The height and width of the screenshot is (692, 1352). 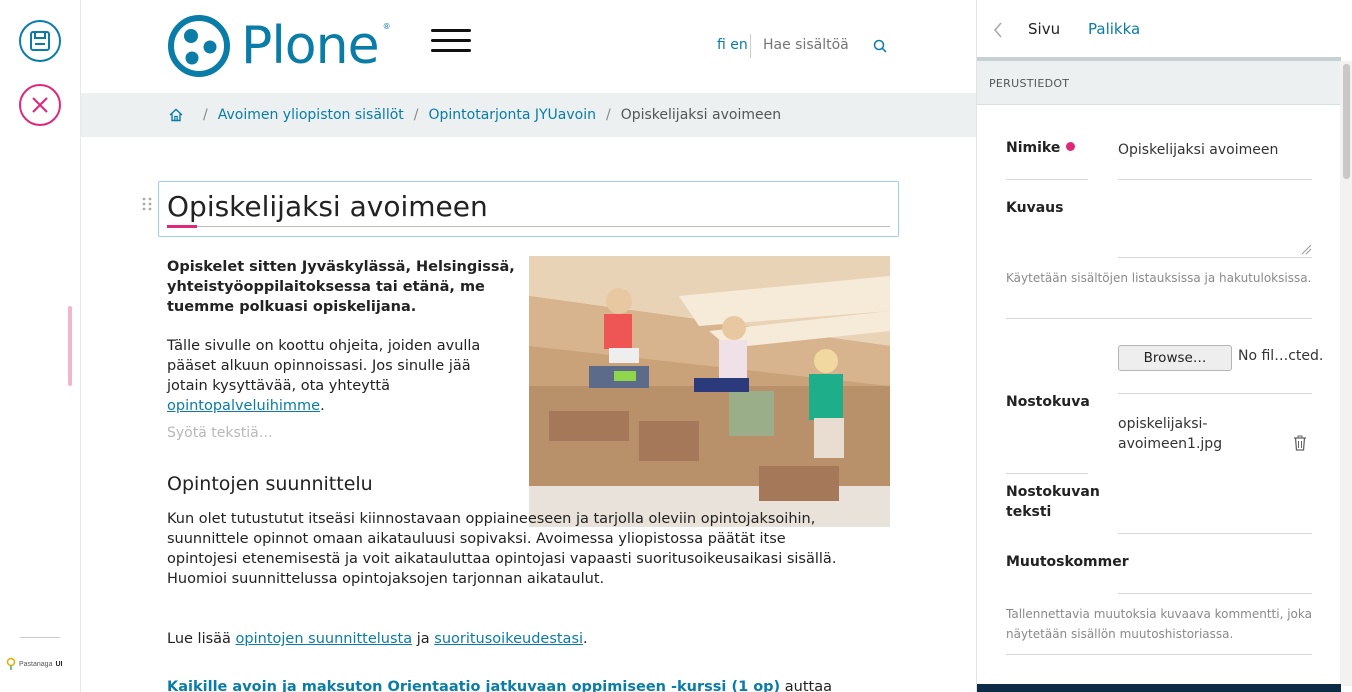 I want to click on breadcrumb-link: Avoimen yliopiston sisällöt, so click(x=311, y=115).